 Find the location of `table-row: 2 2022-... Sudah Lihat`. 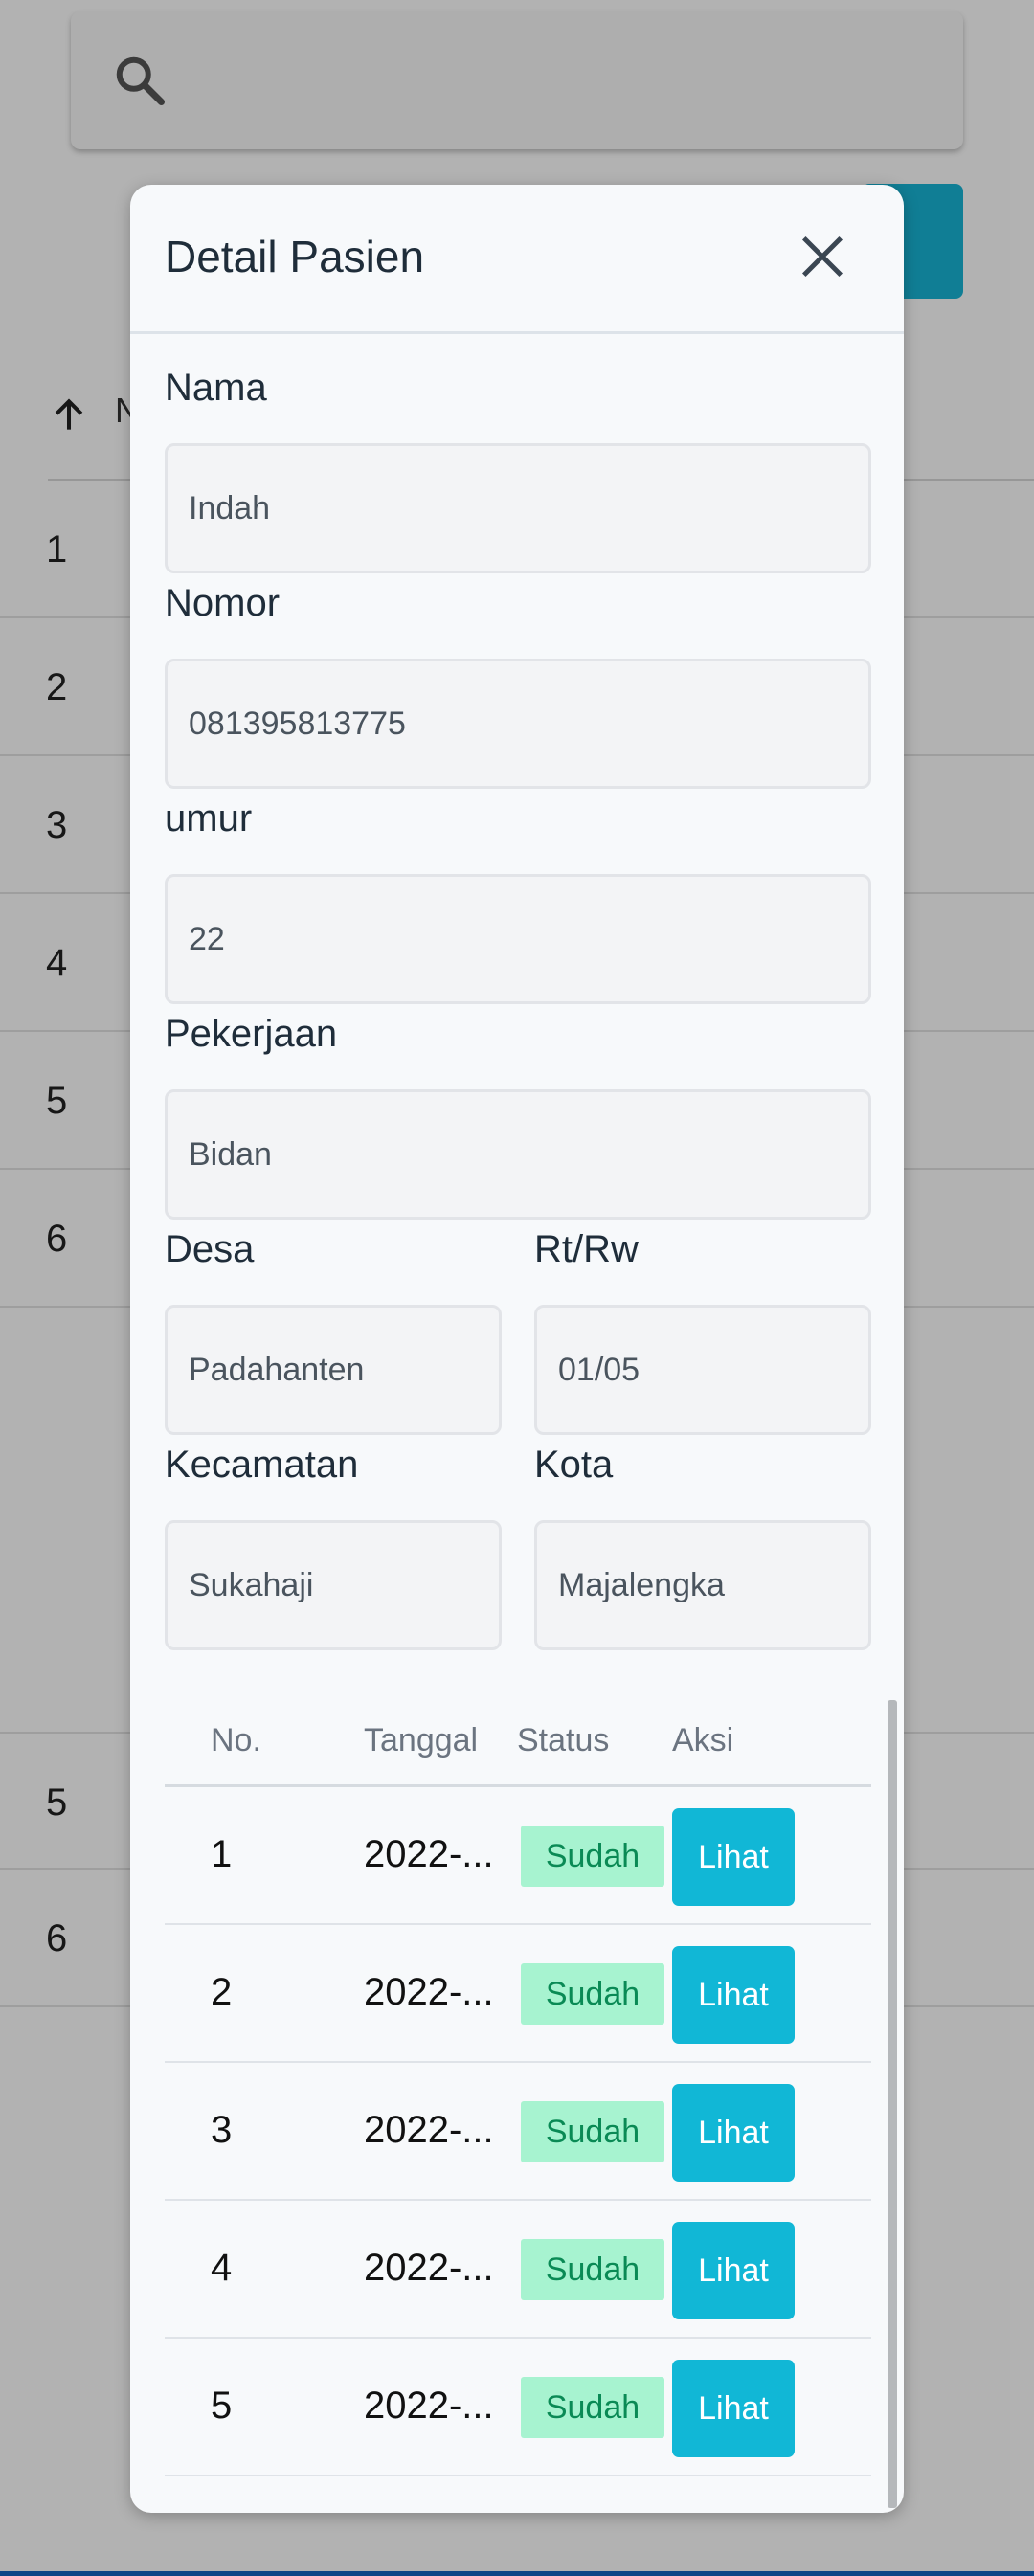

table-row: 2 2022-... Sudah Lihat is located at coordinates (518, 1994).